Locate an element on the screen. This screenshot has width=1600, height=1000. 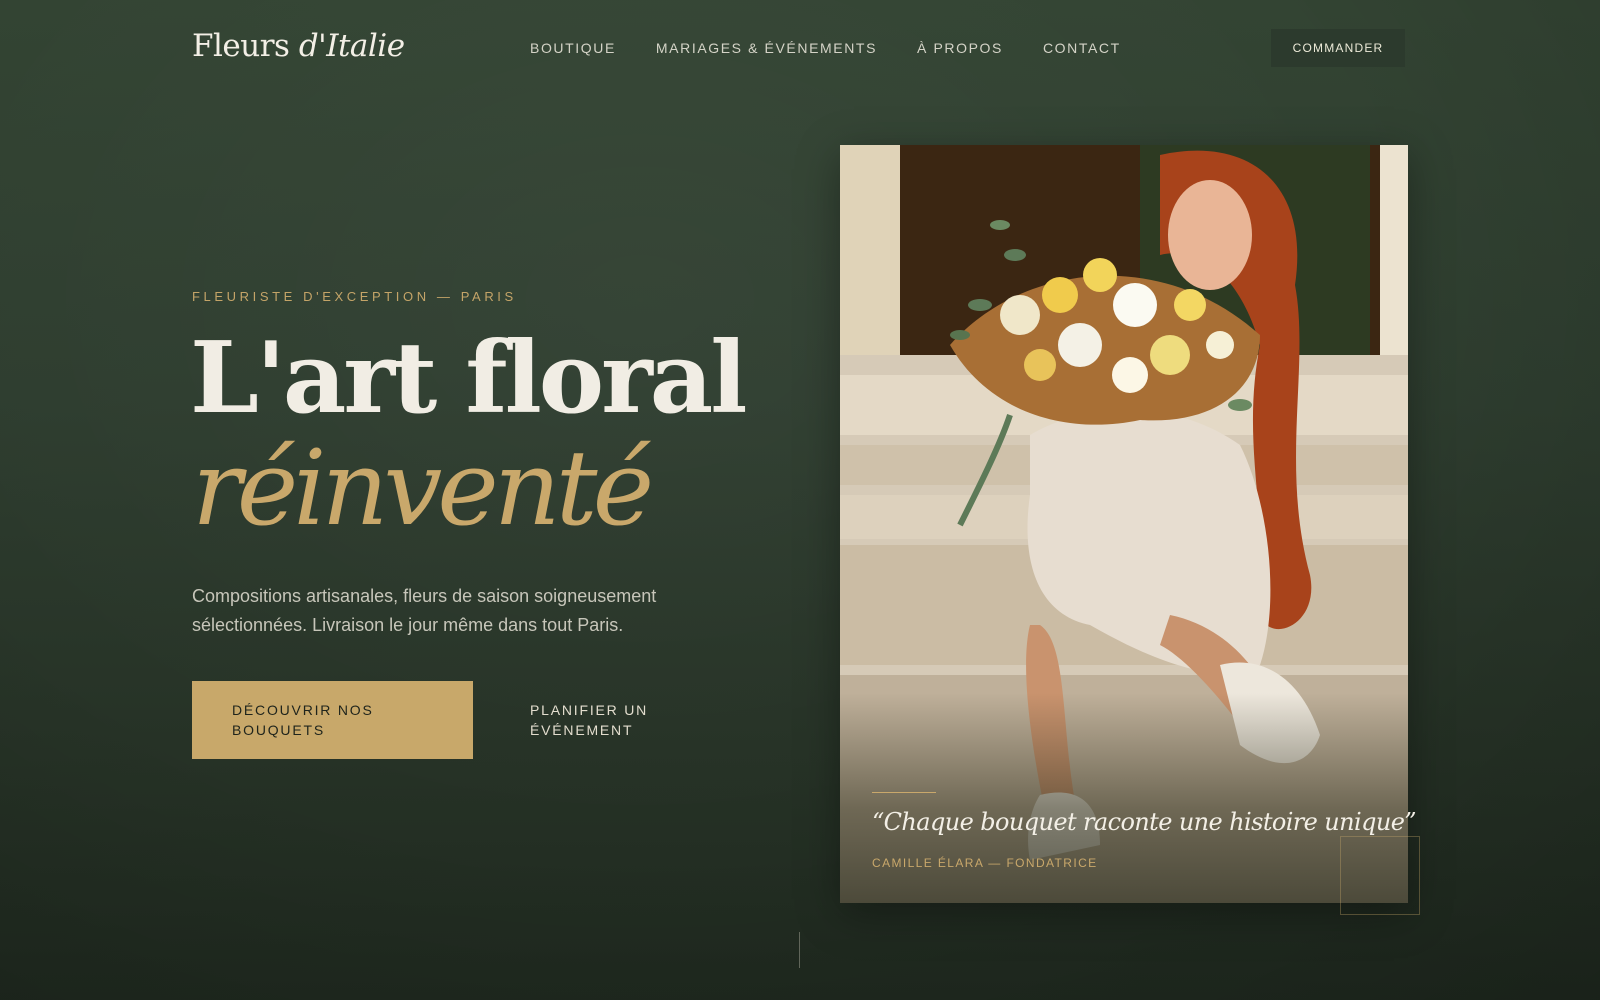
brand-logo: Fleurs d'Italie is located at coordinates (298, 46).